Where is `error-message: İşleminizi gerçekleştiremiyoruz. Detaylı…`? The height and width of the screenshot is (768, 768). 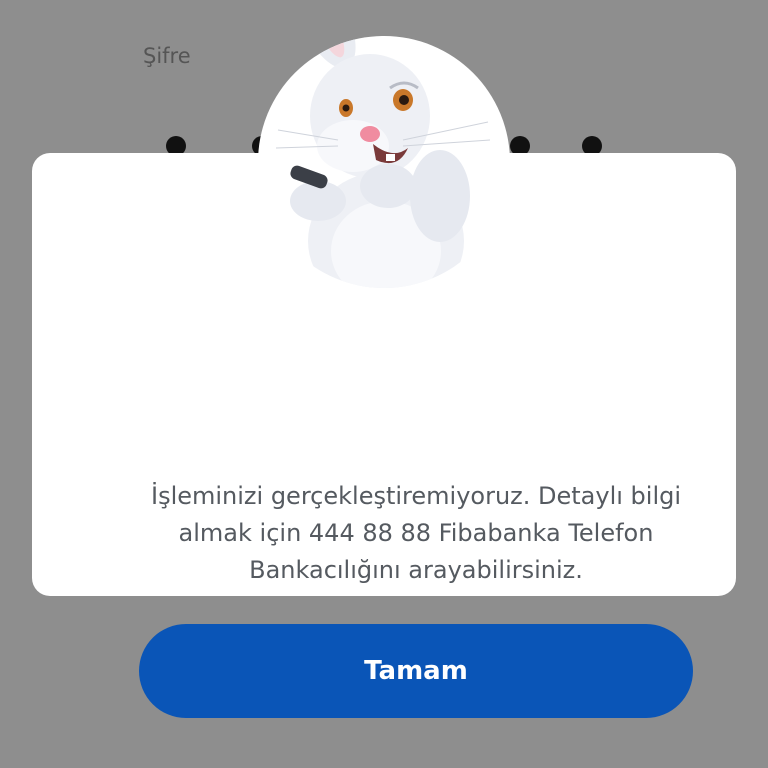 error-message: İşleminizi gerçekleştiremiyoruz. Detaylı… is located at coordinates (416, 533).